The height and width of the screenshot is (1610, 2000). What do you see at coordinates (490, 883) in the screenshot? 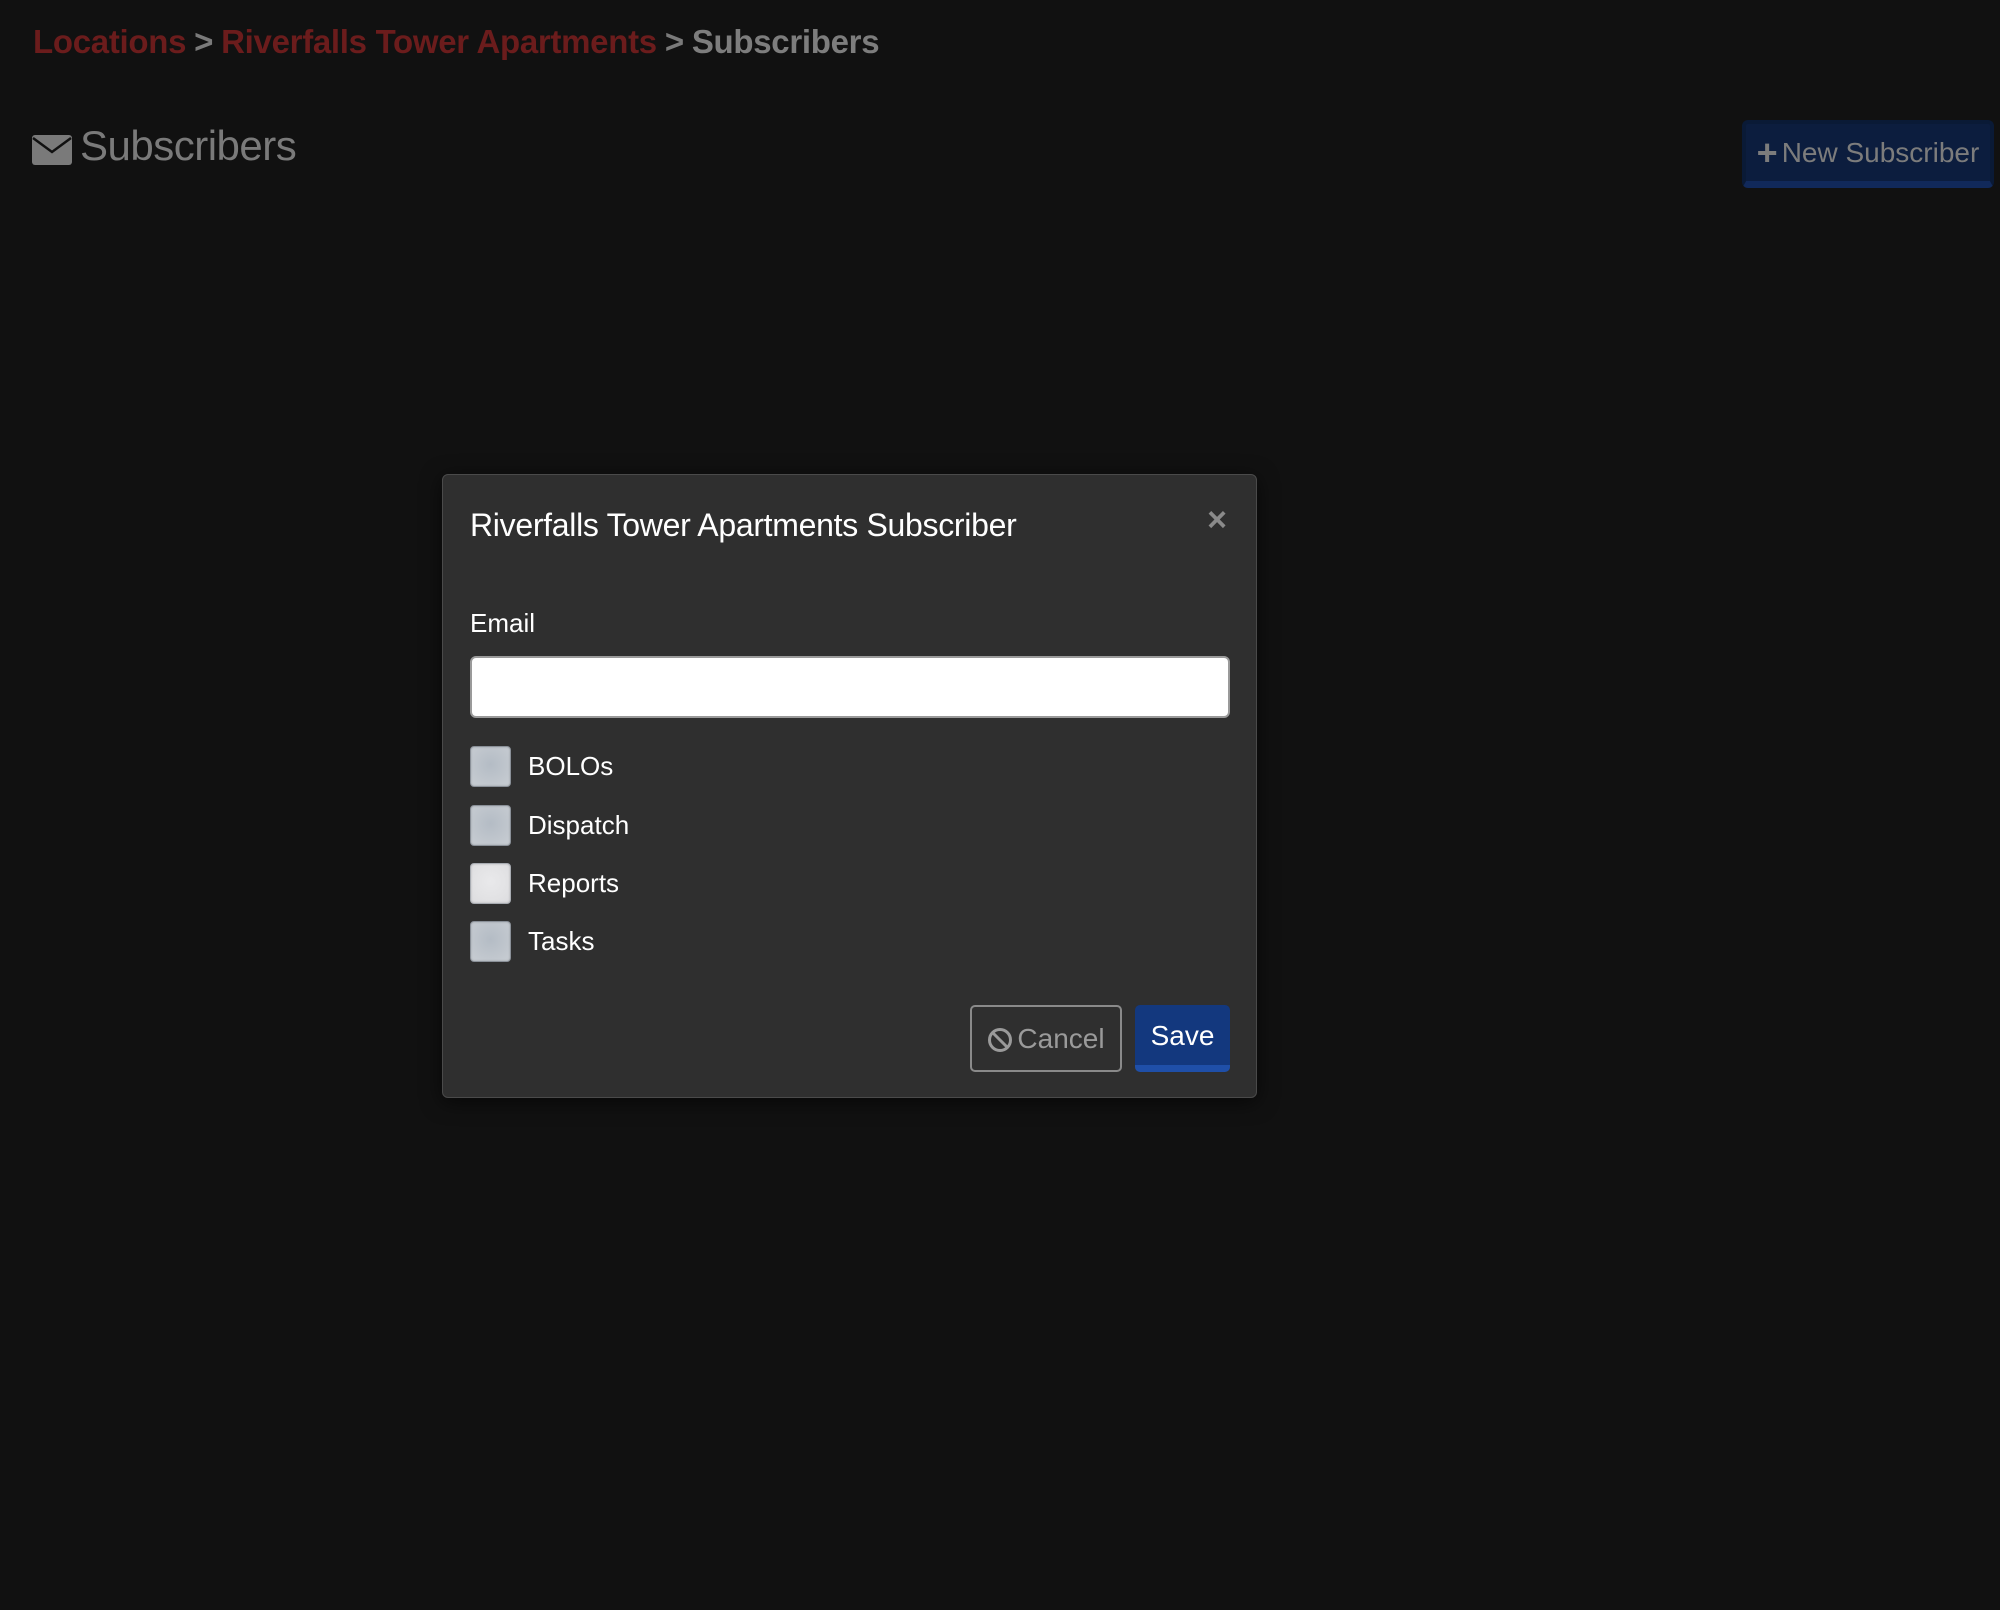
I see `reports-checkbox` at bounding box center [490, 883].